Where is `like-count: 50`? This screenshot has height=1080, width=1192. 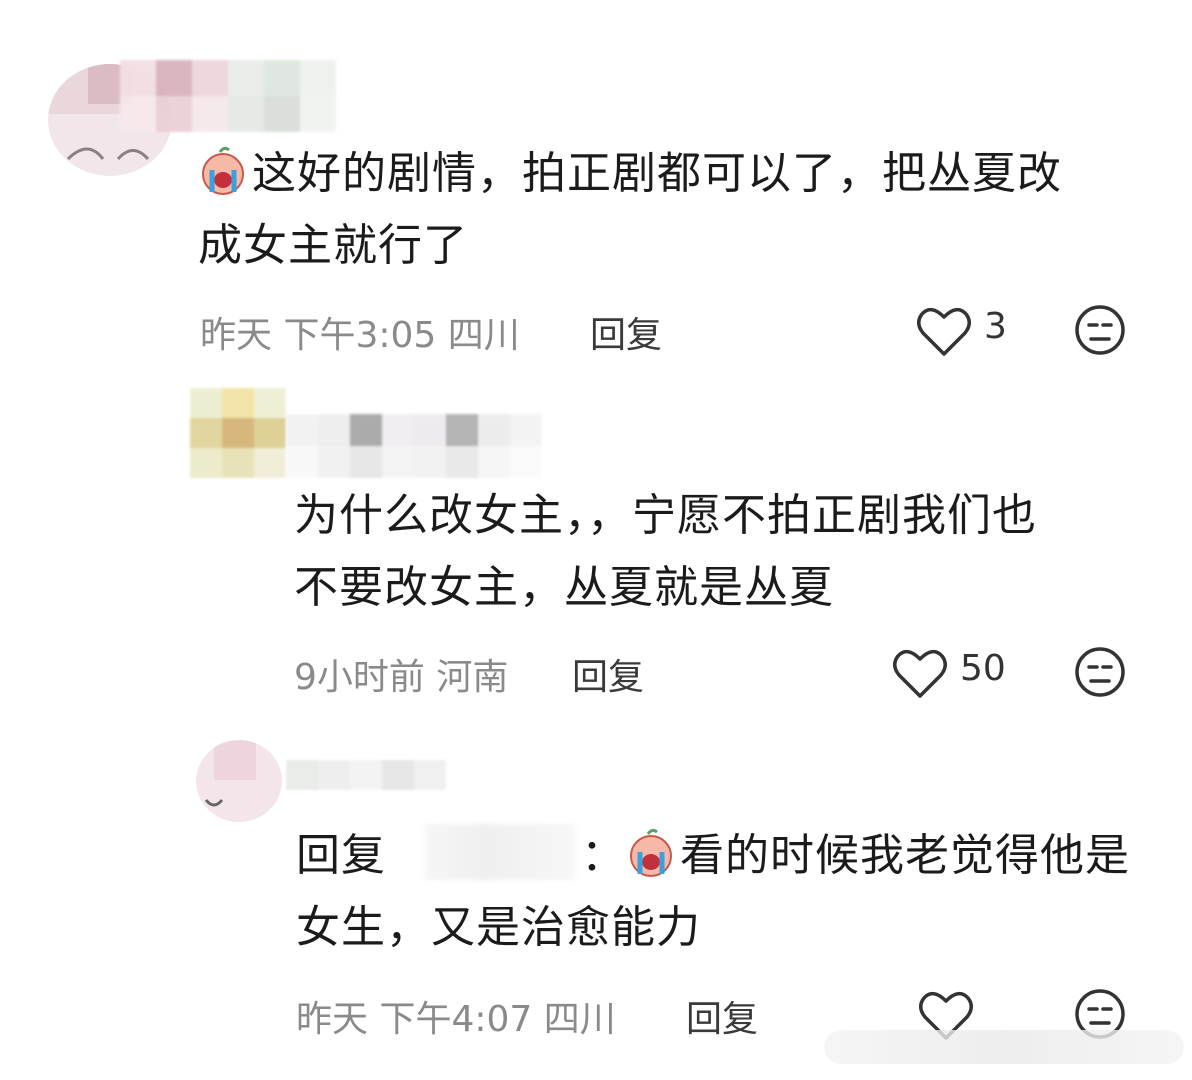 like-count: 50 is located at coordinates (983, 668).